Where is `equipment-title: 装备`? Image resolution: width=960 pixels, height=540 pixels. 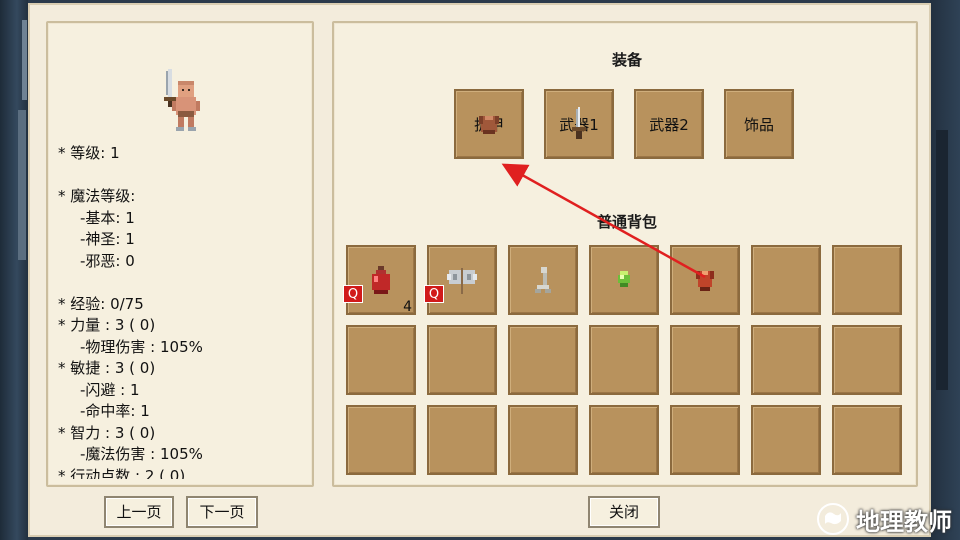
equipment-title: 装备 is located at coordinates (626, 60).